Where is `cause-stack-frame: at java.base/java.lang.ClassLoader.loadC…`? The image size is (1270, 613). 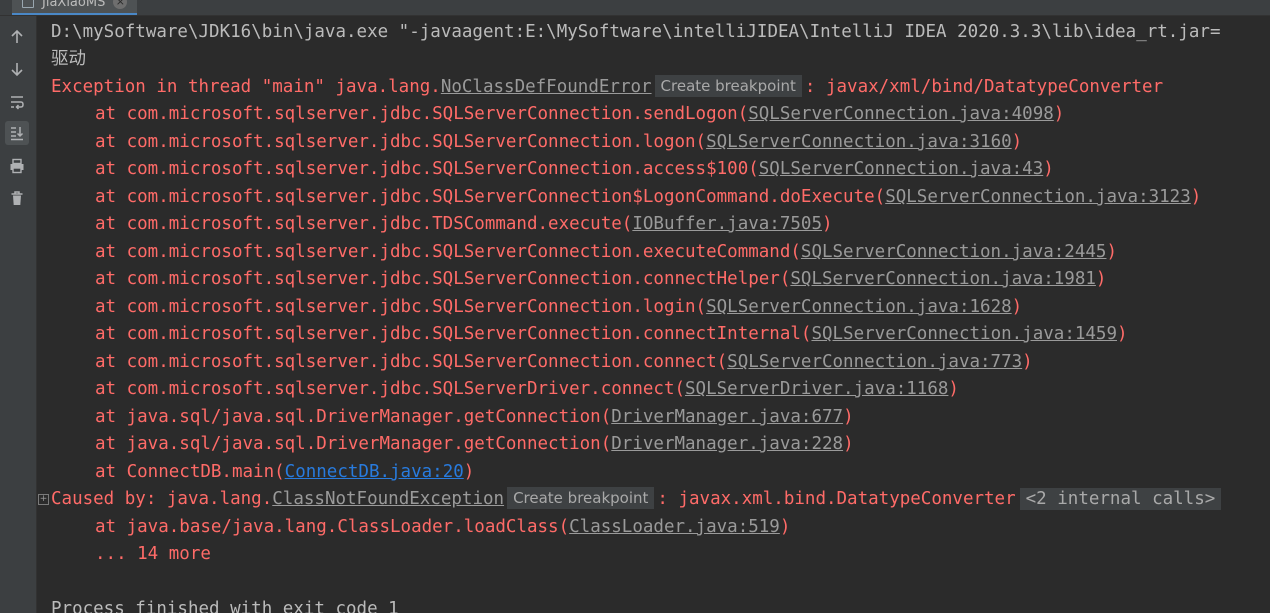
cause-stack-frame: at java.base/java.lang.ClassLoader.loadC… is located at coordinates (443, 527).